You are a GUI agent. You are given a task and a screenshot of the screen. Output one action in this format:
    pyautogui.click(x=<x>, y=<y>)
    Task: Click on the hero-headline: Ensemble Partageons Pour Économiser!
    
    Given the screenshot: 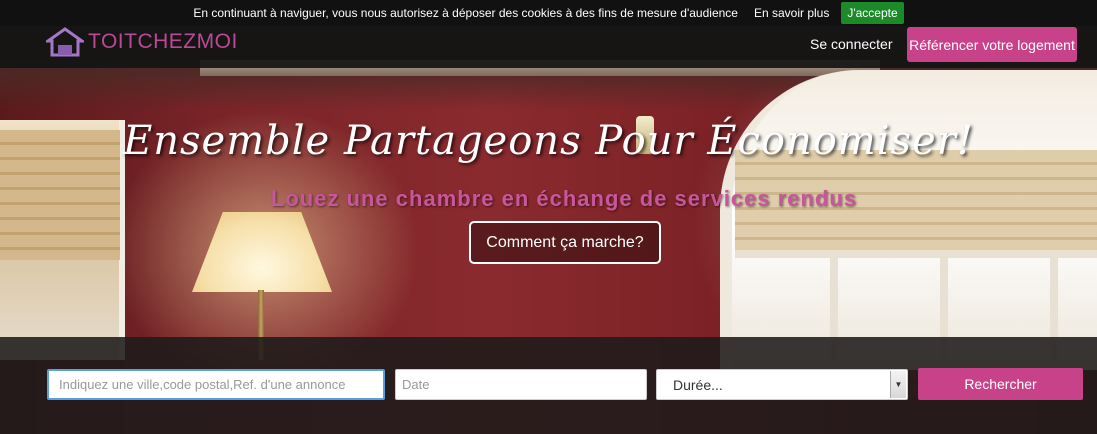 What is the action you would take?
    pyautogui.click(x=548, y=141)
    